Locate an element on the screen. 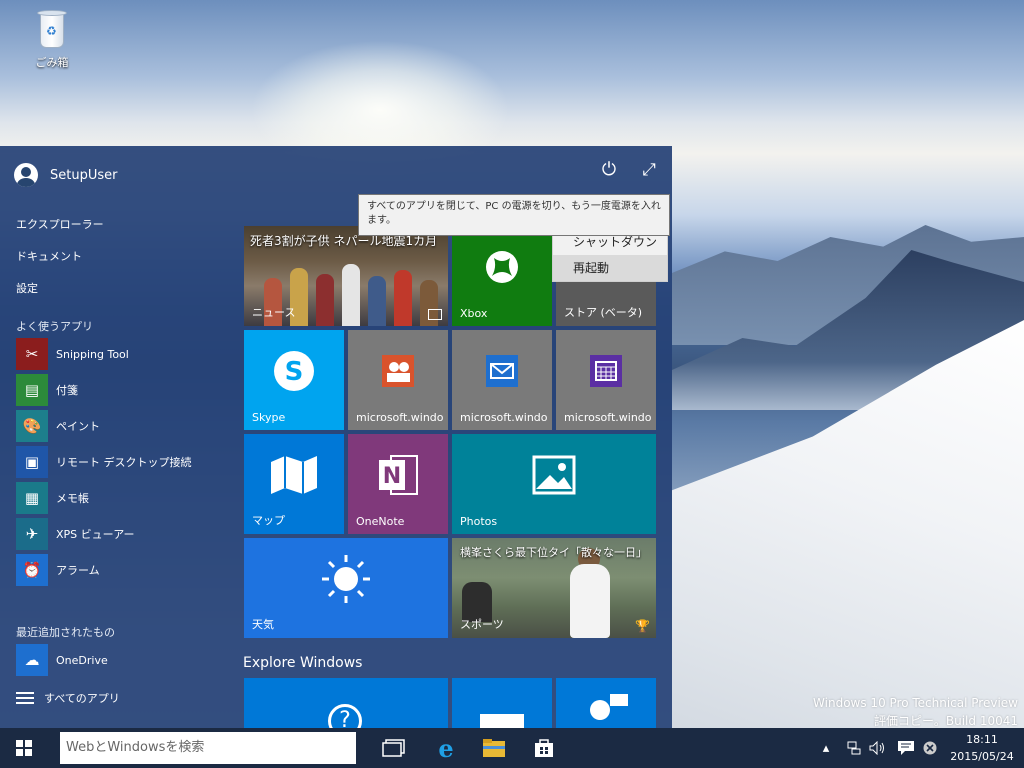  map-icon is located at coordinates (294, 475).